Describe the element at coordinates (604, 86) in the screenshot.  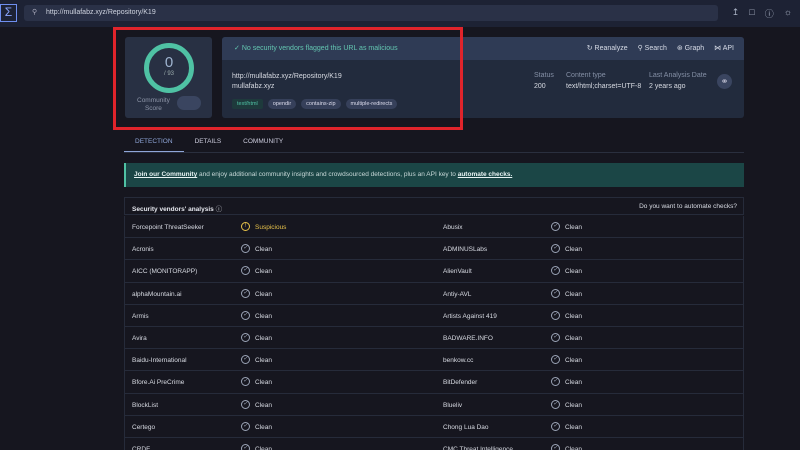
I see `content-type-value: text/html;charset=UTF-8` at that location.